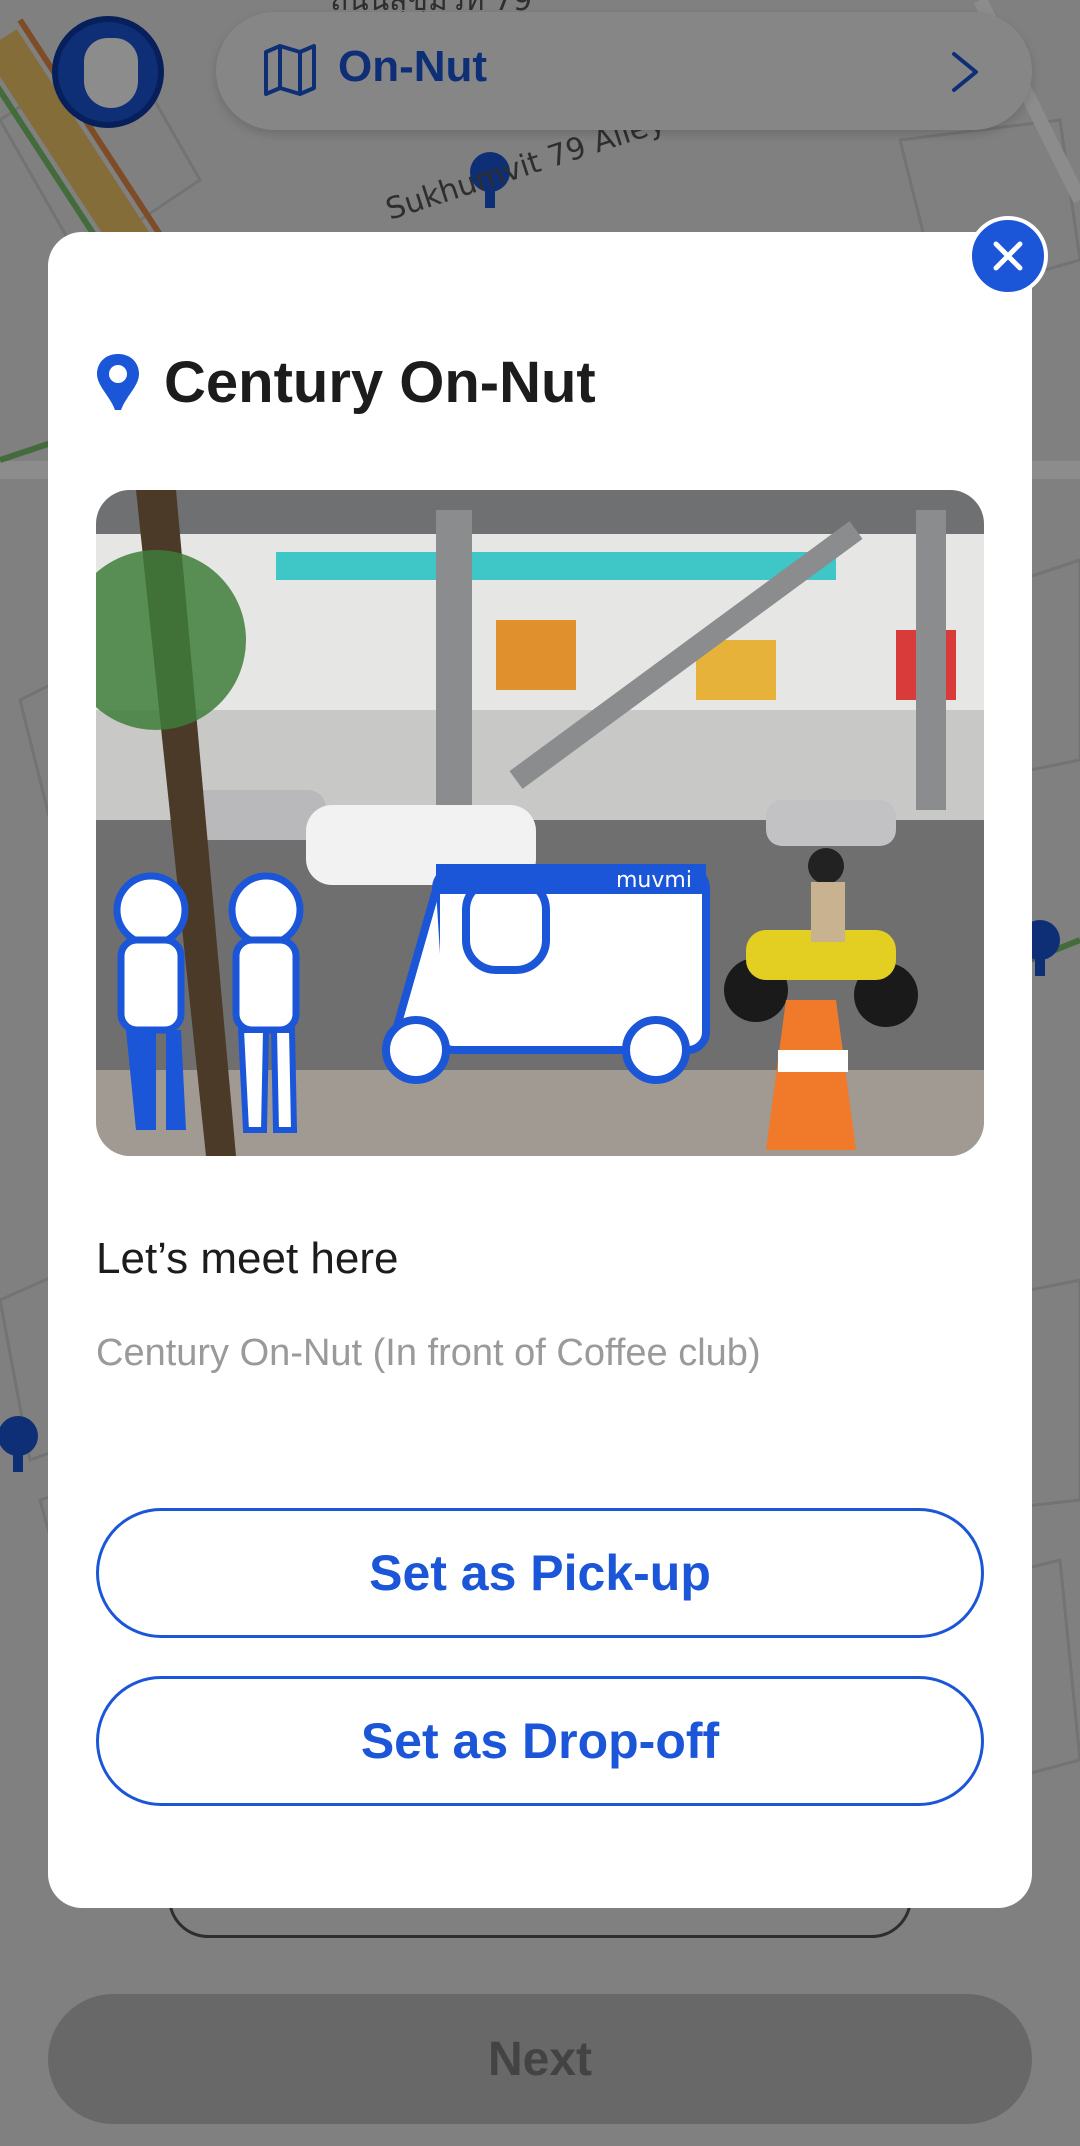 Image resolution: width=1080 pixels, height=2146 pixels. What do you see at coordinates (540, 1741) in the screenshot?
I see `set-dropoff-button: Set as Drop-off` at bounding box center [540, 1741].